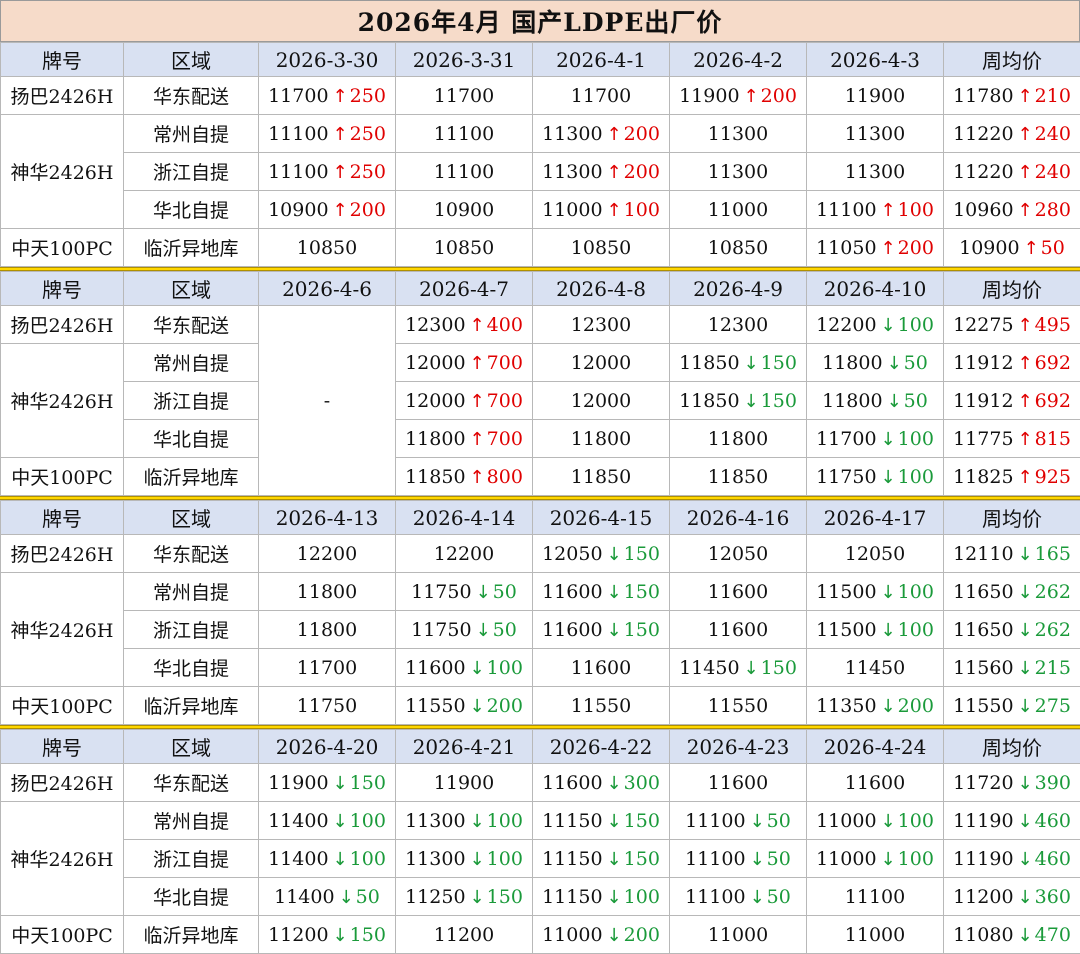  I want to click on brand-cell: 神华2426H, so click(62, 630).